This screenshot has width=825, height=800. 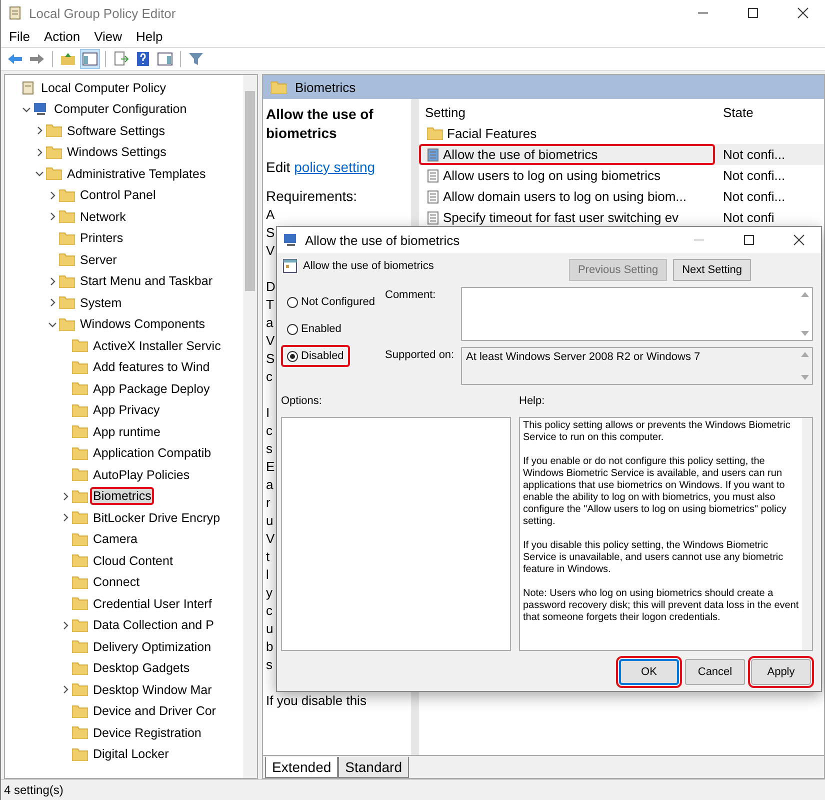 I want to click on column-header: Setting, so click(x=567, y=112).